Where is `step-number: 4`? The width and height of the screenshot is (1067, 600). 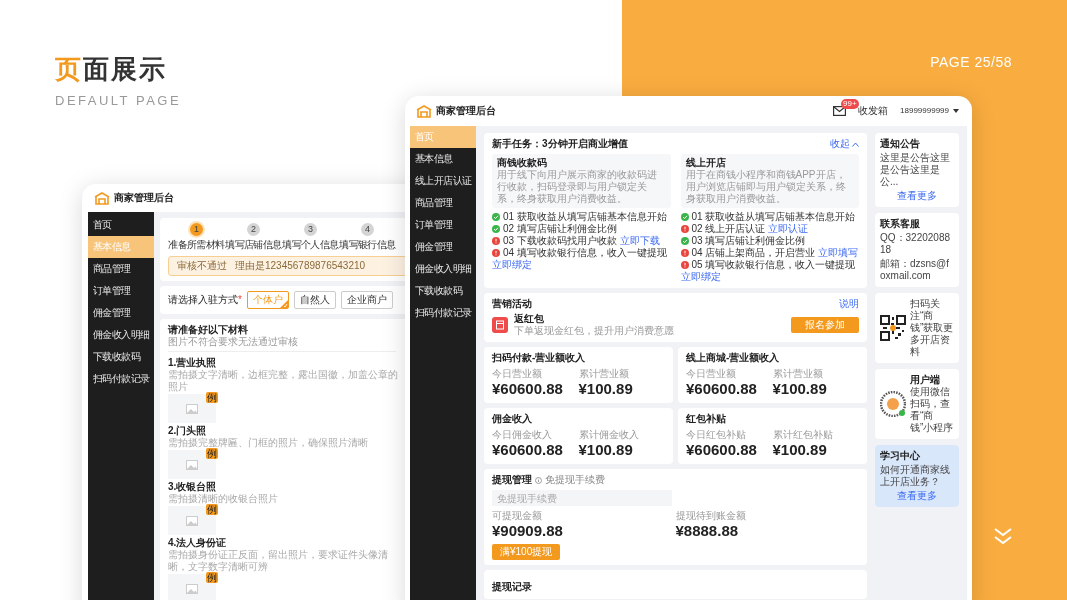 step-number: 4 is located at coordinates (367, 229).